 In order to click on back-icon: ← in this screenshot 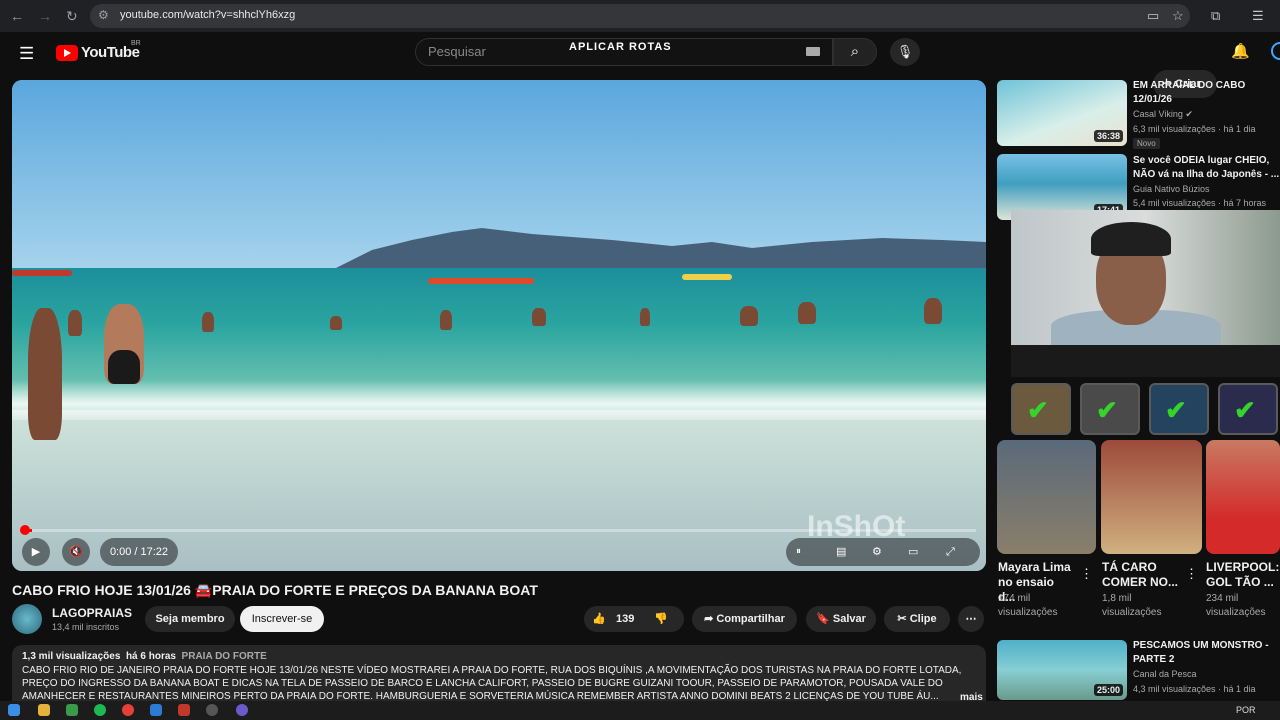, I will do `click(17, 16)`.